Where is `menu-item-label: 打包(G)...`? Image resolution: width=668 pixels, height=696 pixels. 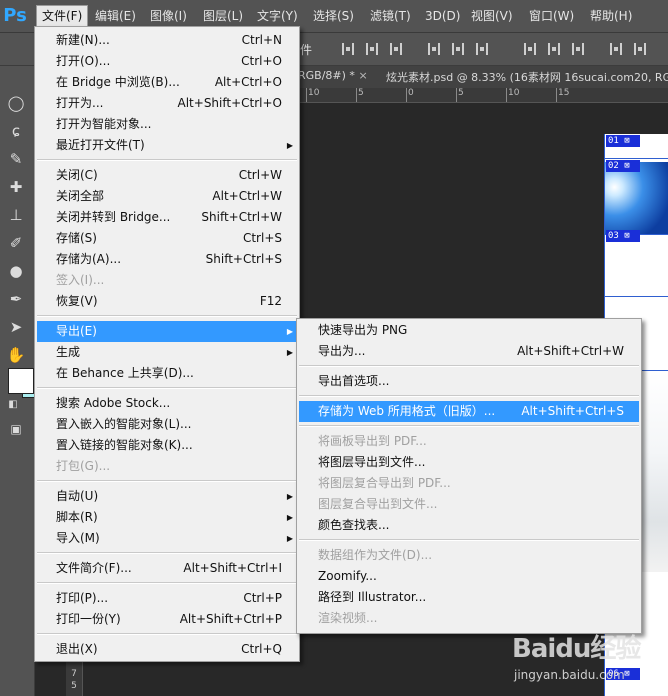
menu-item-label: 打包(G)... is located at coordinates (83, 466).